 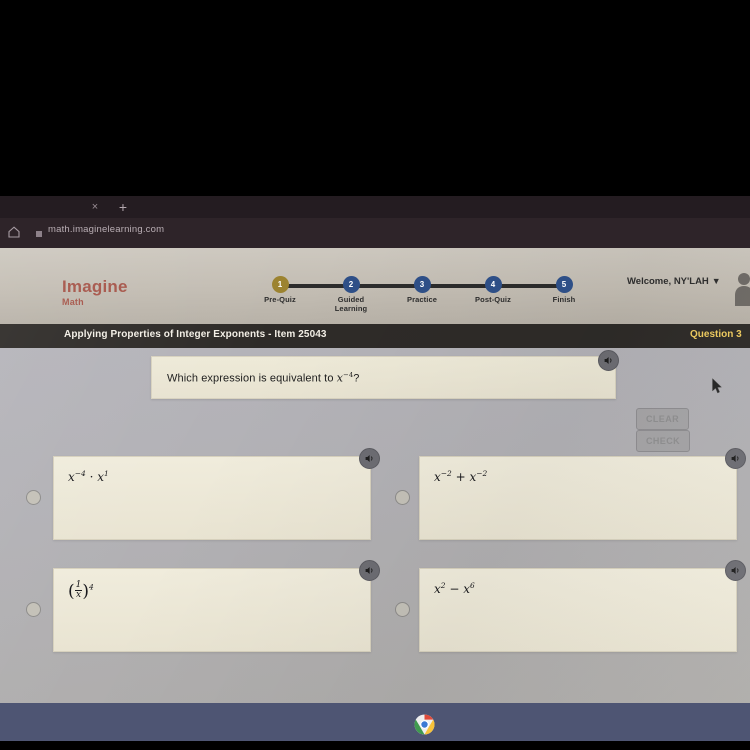 What do you see at coordinates (33, 609) in the screenshot?
I see `answer-radio-c` at bounding box center [33, 609].